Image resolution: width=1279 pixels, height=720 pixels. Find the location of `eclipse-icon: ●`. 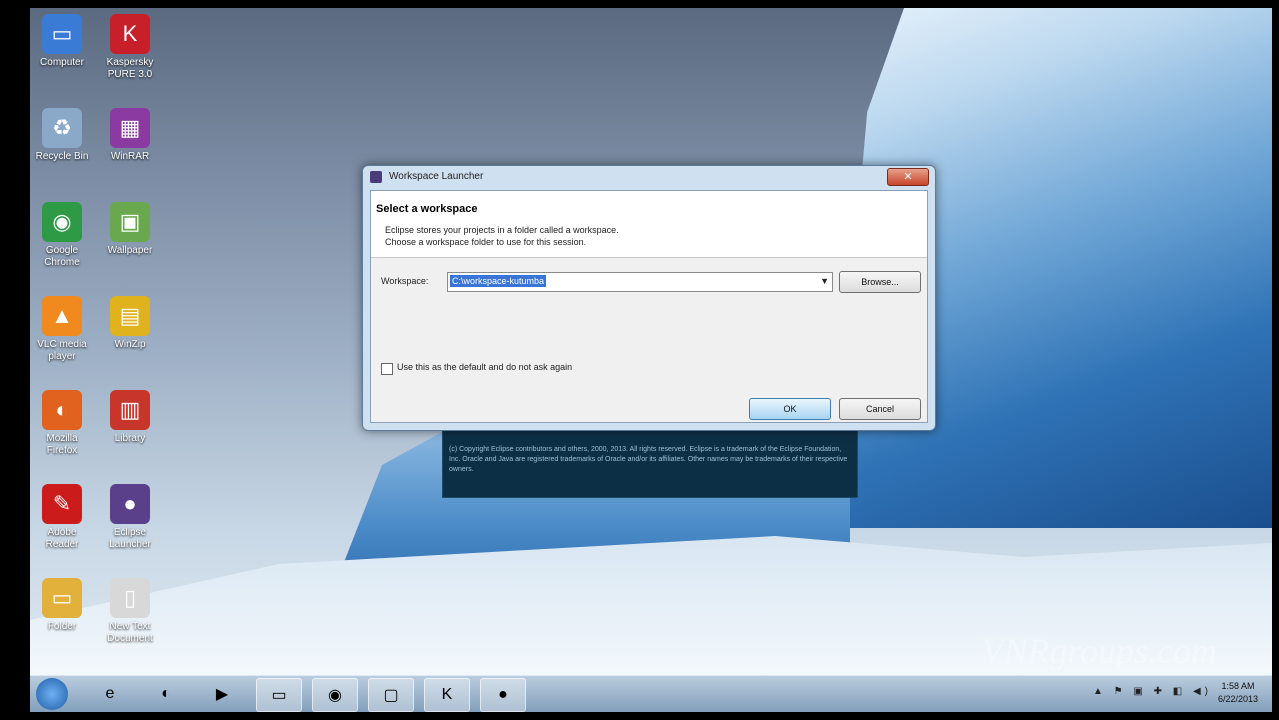

eclipse-icon: ● is located at coordinates (130, 504).